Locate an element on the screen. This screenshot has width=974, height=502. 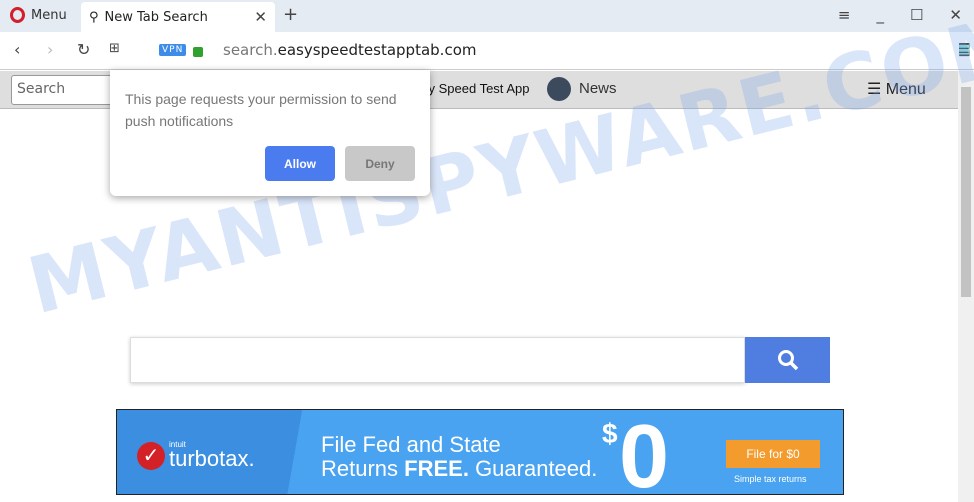
vpn-badge: VPN is located at coordinates (173, 50).